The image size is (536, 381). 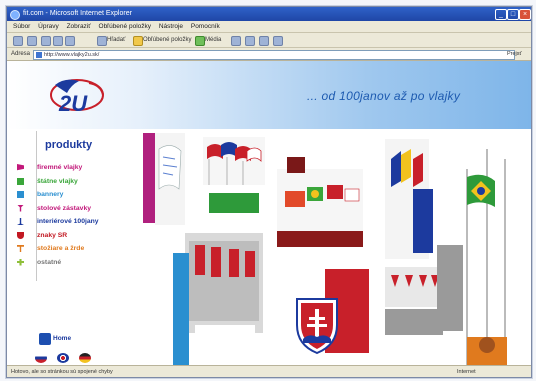 I want to click on collage-light-blue-block, so click(x=181, y=309).